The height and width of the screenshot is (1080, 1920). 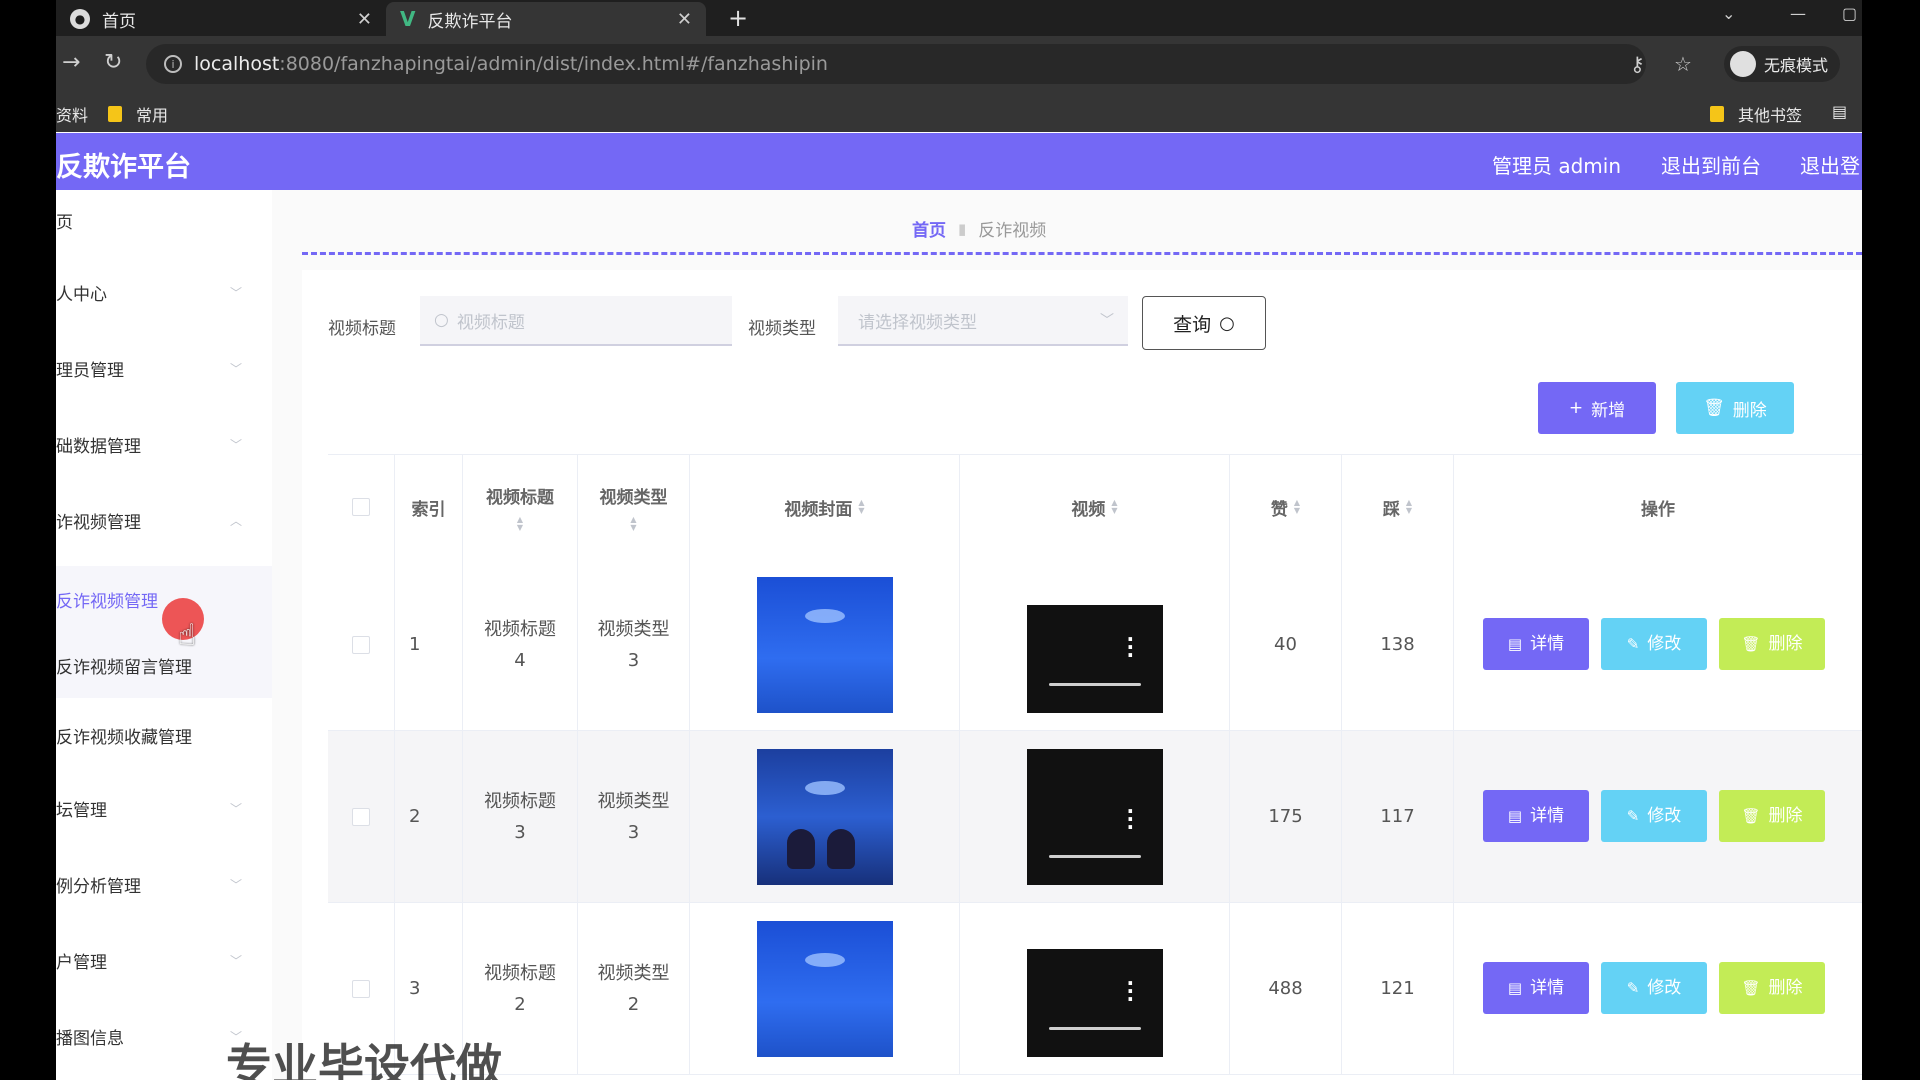 I want to click on row-title: 视频标题4, so click(x=520, y=644).